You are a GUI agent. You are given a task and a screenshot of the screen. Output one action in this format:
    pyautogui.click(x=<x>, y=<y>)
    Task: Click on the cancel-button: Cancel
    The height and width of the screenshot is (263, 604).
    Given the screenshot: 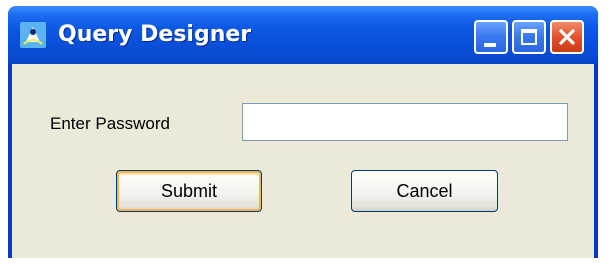 What is the action you would take?
    pyautogui.click(x=424, y=191)
    